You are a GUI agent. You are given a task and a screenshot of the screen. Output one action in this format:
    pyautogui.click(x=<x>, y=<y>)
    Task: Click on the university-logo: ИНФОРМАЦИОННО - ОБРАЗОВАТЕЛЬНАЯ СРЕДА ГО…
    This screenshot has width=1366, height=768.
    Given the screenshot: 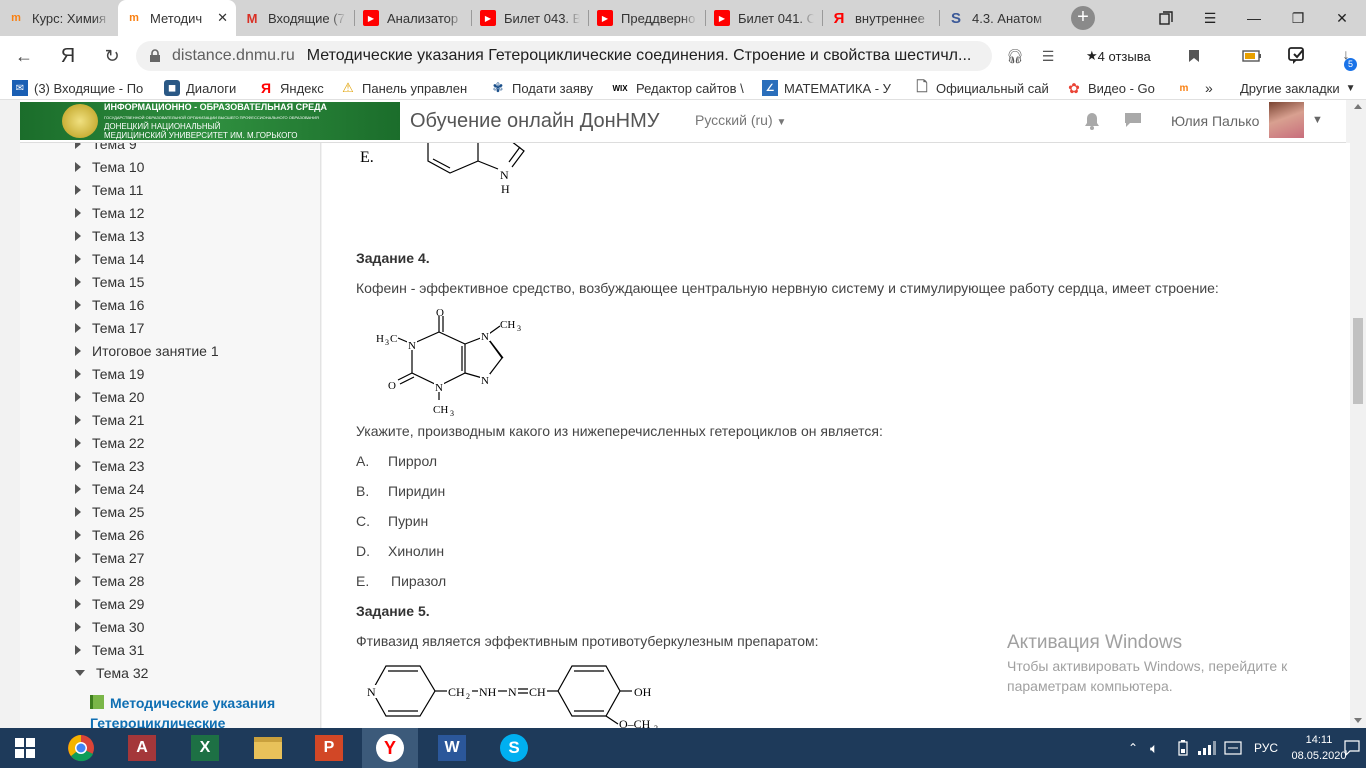 What is the action you would take?
    pyautogui.click(x=210, y=121)
    